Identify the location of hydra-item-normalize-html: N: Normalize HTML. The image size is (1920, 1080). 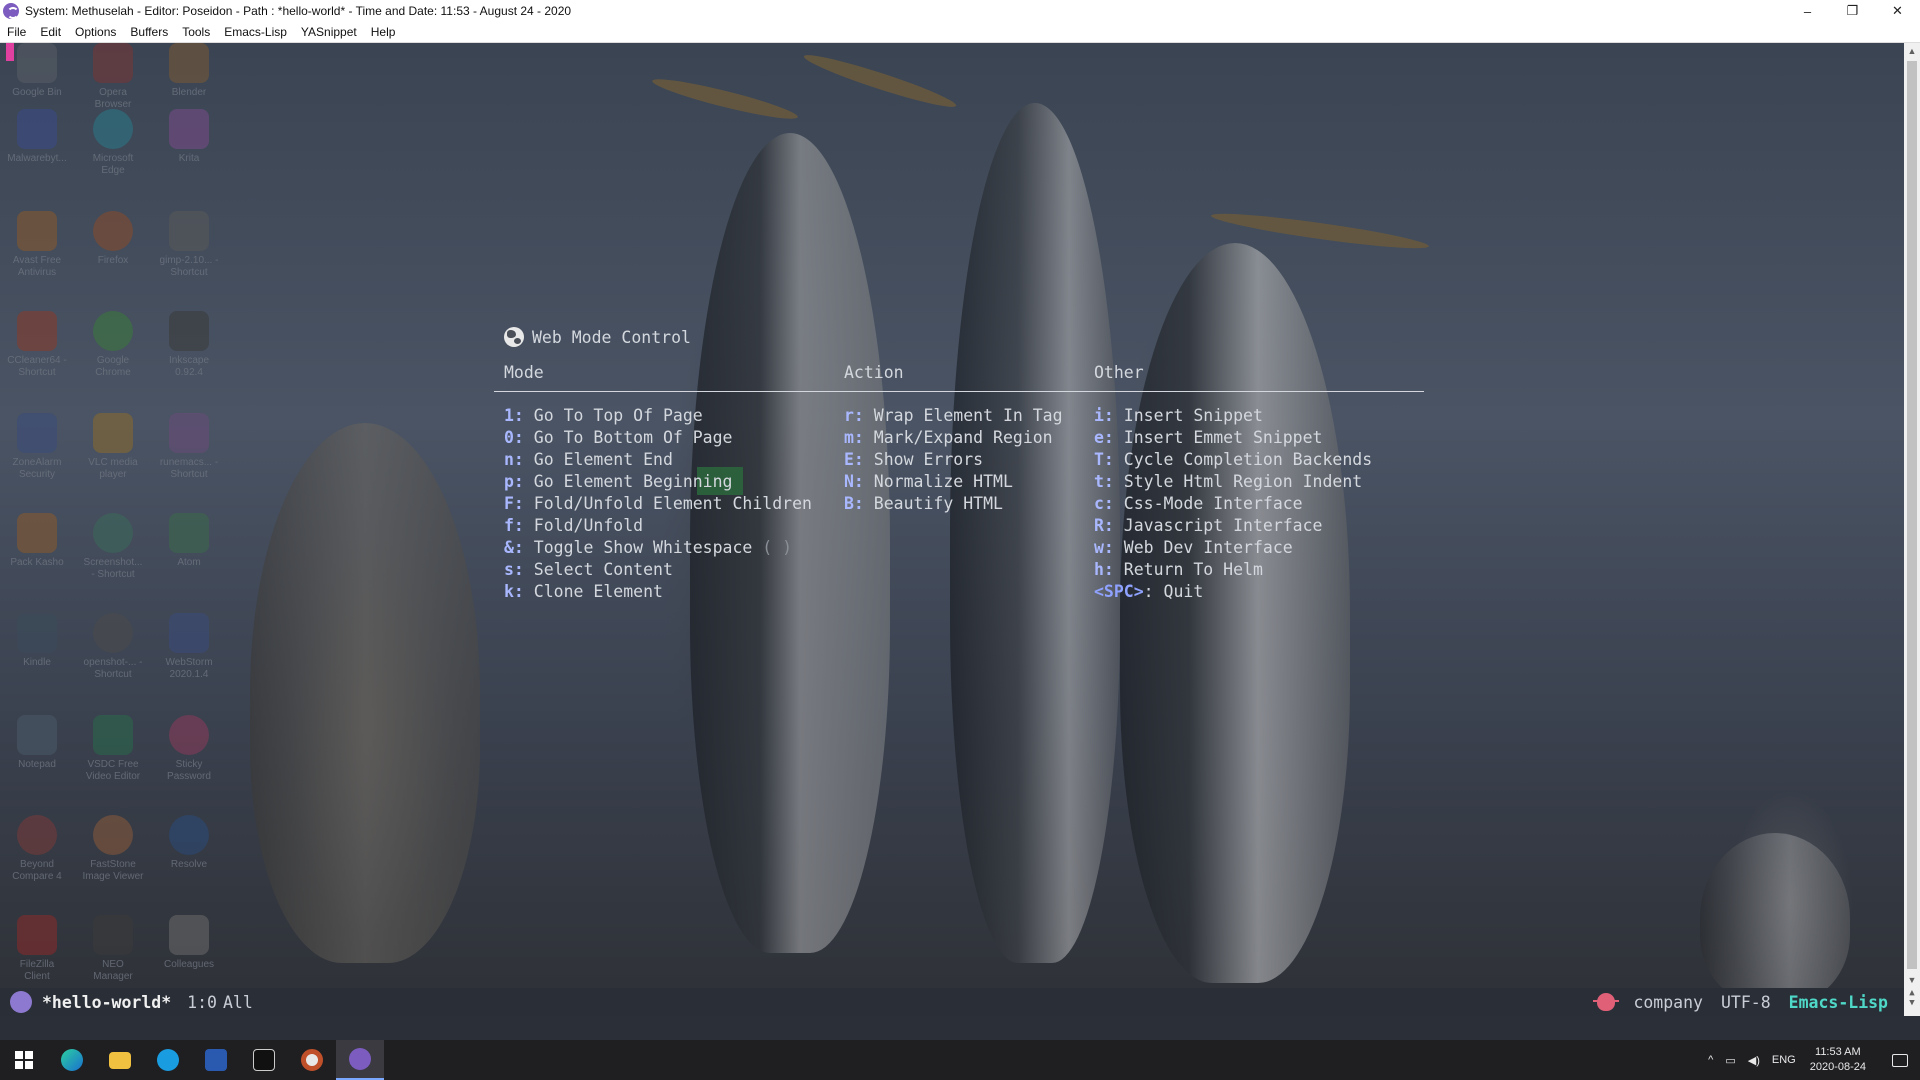
(953, 482).